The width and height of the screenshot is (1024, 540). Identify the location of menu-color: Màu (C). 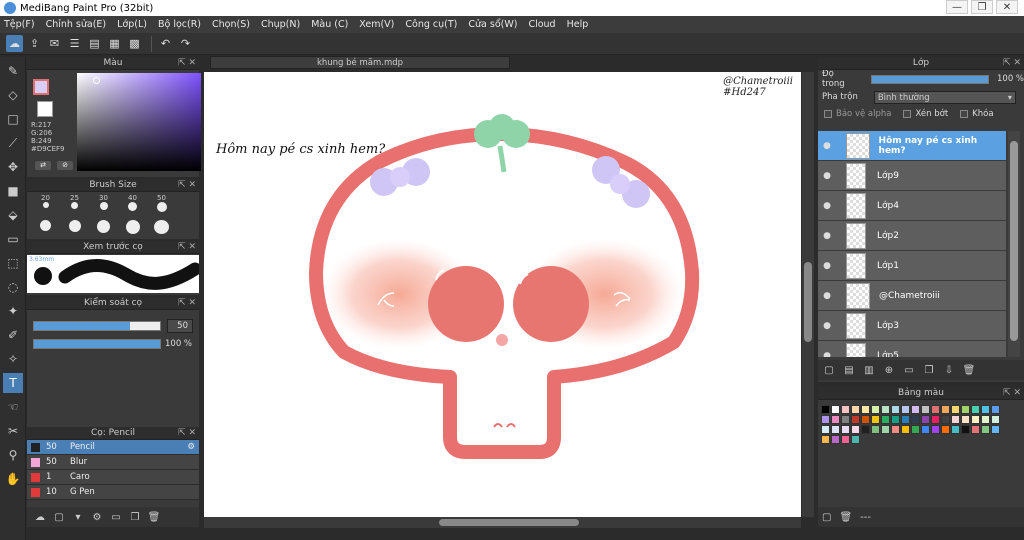
(329, 24).